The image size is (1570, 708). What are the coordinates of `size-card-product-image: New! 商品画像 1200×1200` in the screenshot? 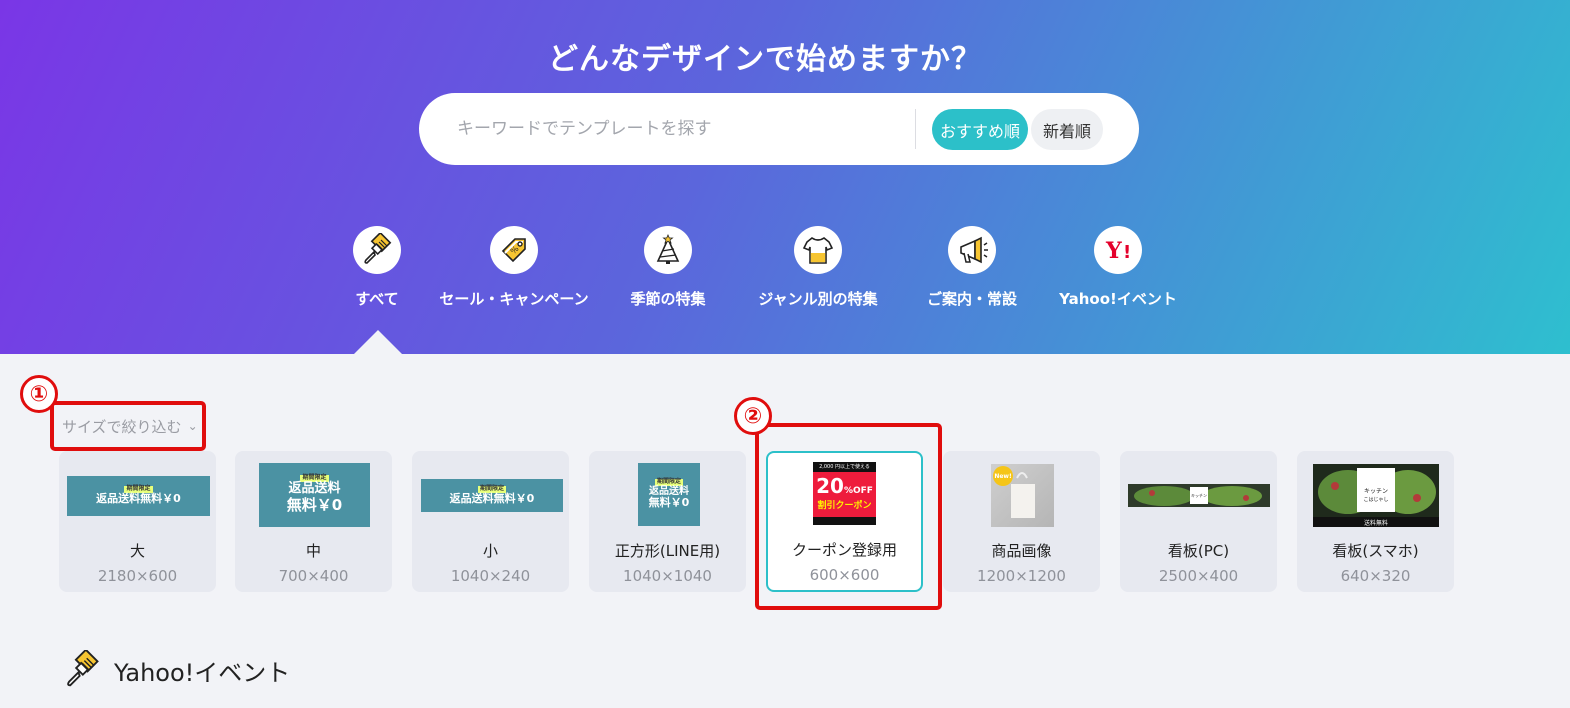 It's located at (1021, 521).